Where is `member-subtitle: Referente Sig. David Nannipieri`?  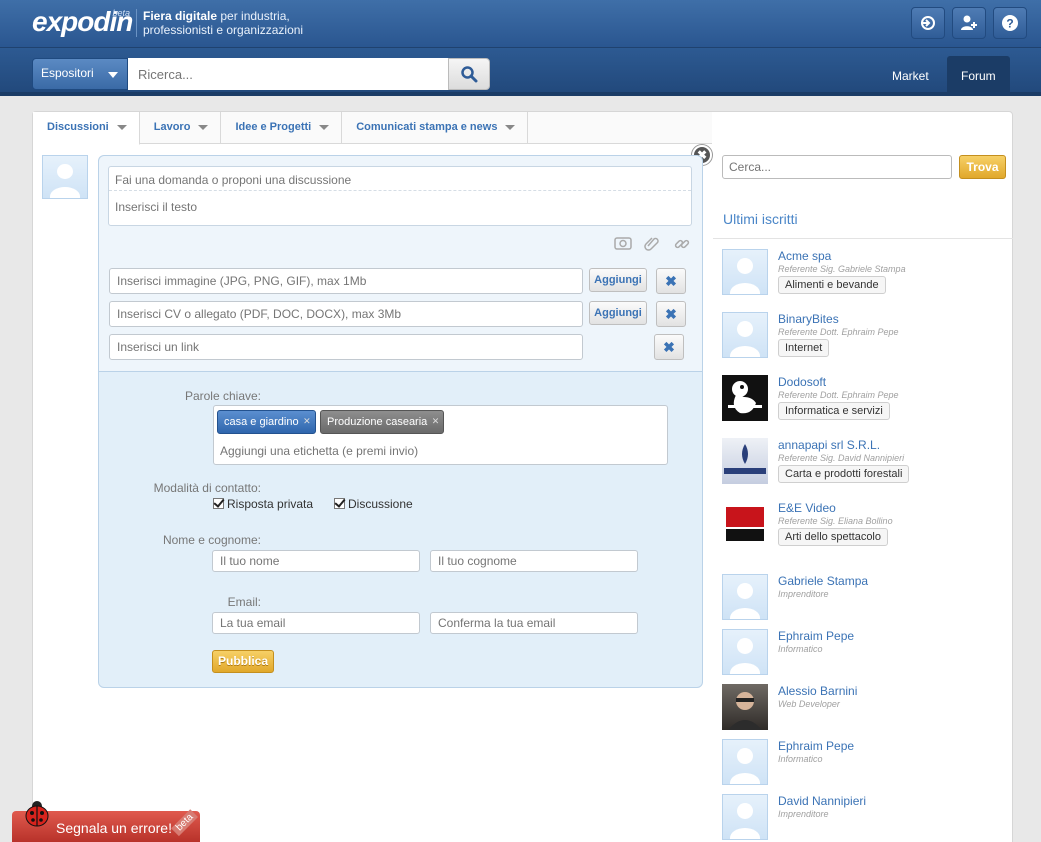 member-subtitle: Referente Sig. David Nannipieri is located at coordinates (841, 458).